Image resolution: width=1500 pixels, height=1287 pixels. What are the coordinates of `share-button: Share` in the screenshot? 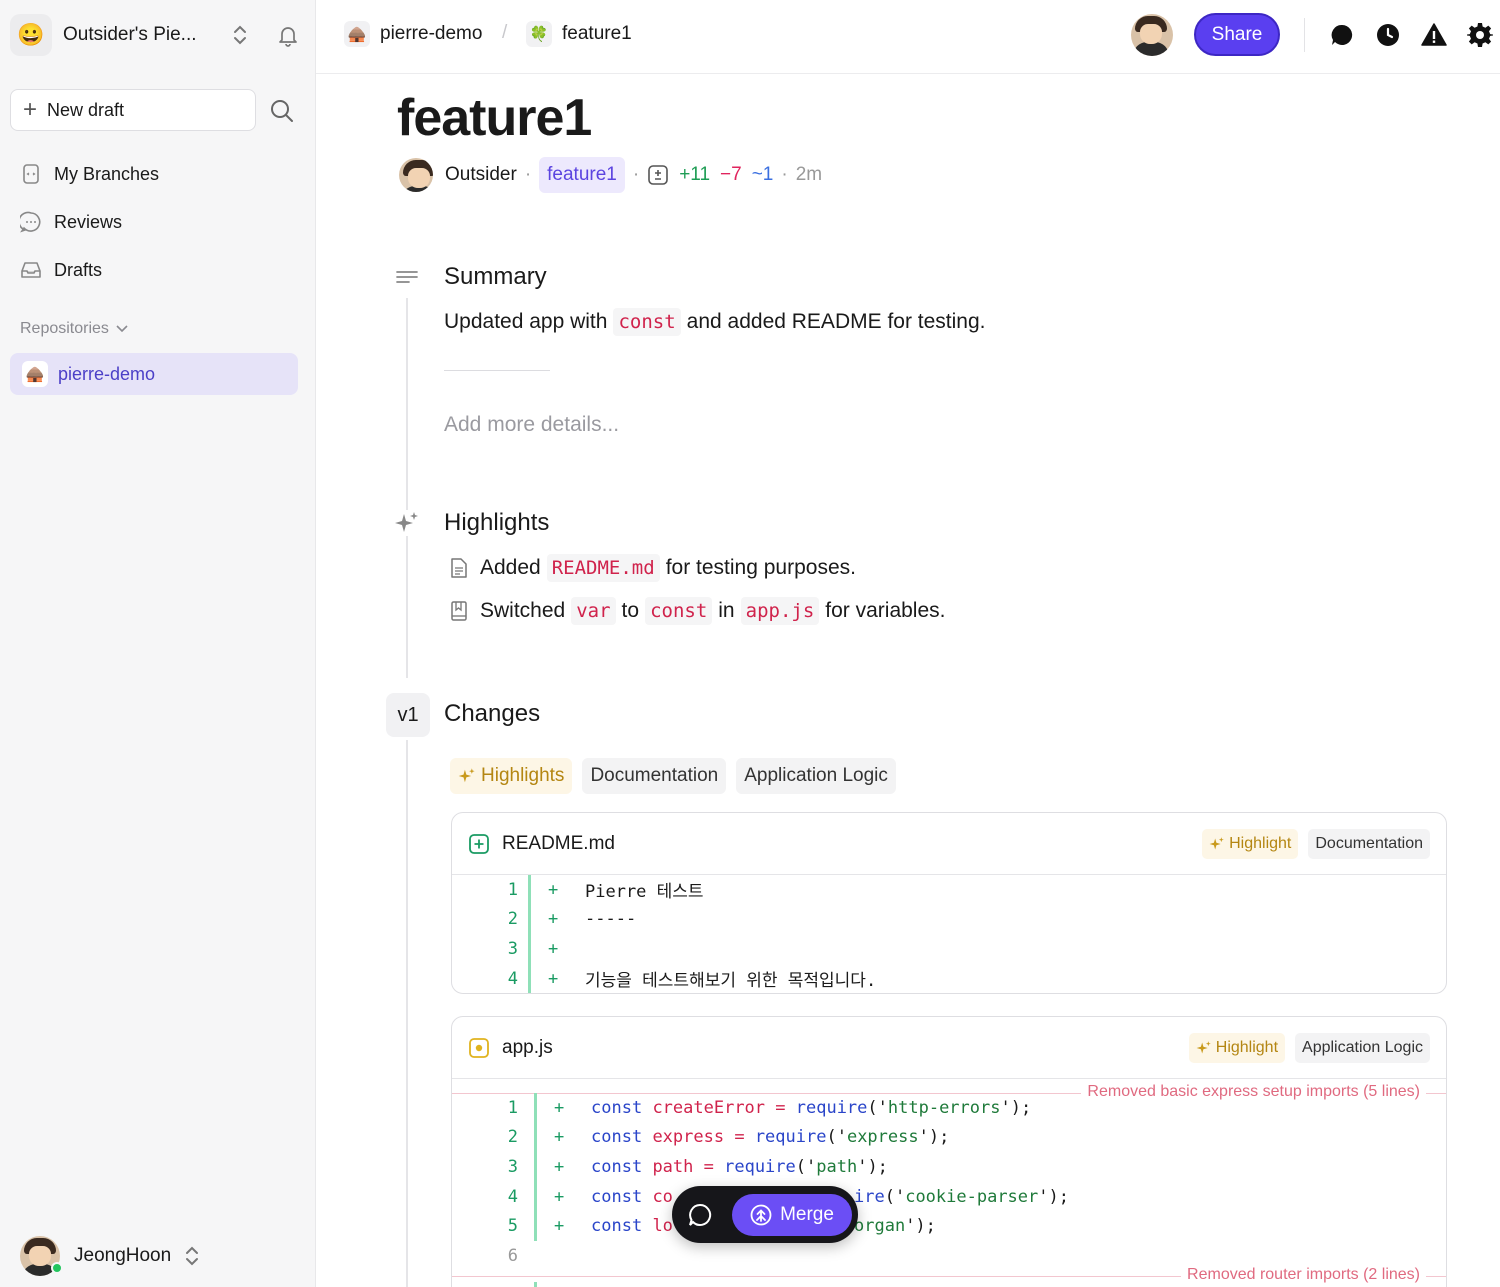 It's located at (1237, 34).